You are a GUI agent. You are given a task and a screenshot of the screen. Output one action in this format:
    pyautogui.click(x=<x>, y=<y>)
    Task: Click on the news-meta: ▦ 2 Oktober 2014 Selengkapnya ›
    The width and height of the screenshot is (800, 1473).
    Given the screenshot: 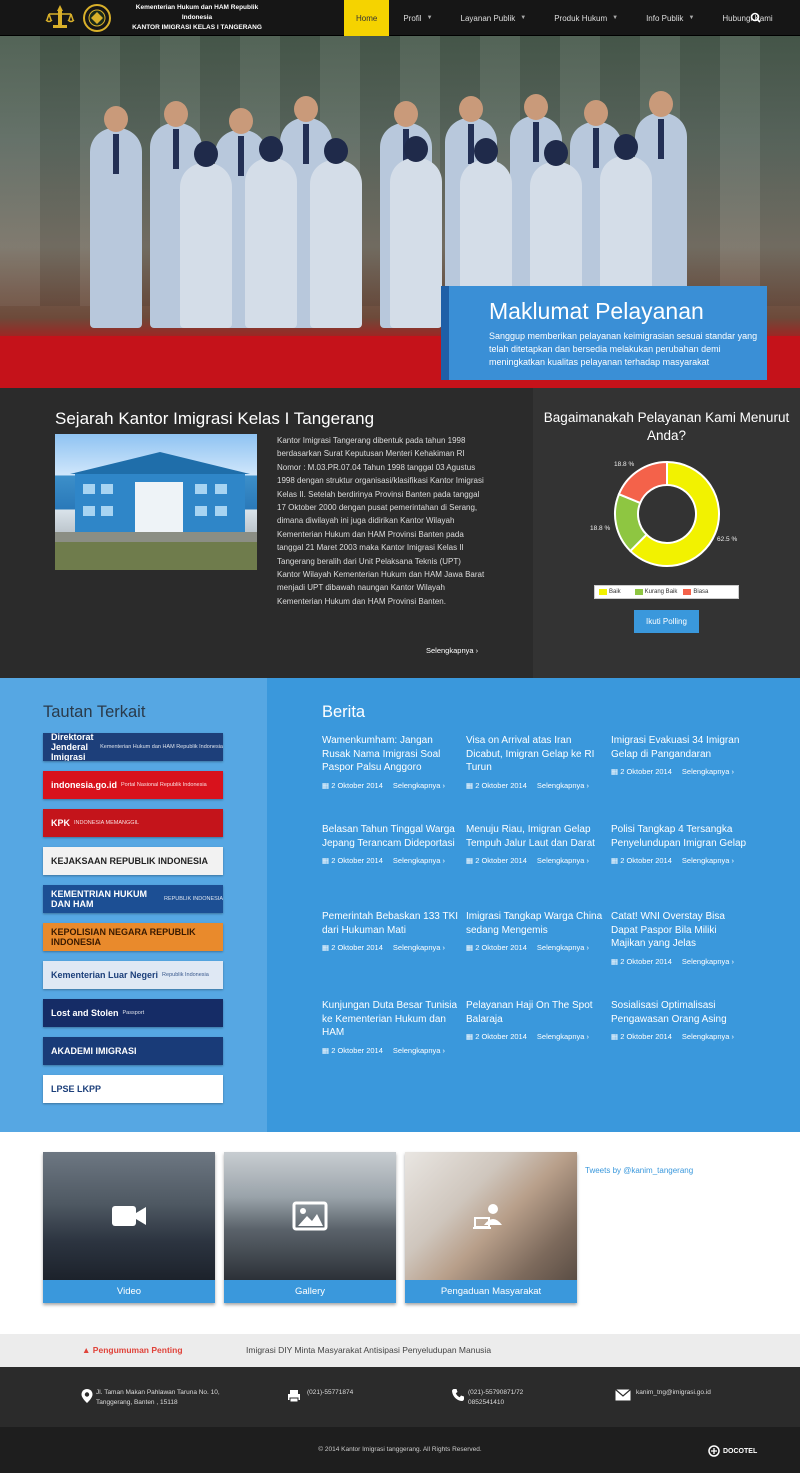 What is the action you would take?
    pyautogui.click(x=392, y=1050)
    